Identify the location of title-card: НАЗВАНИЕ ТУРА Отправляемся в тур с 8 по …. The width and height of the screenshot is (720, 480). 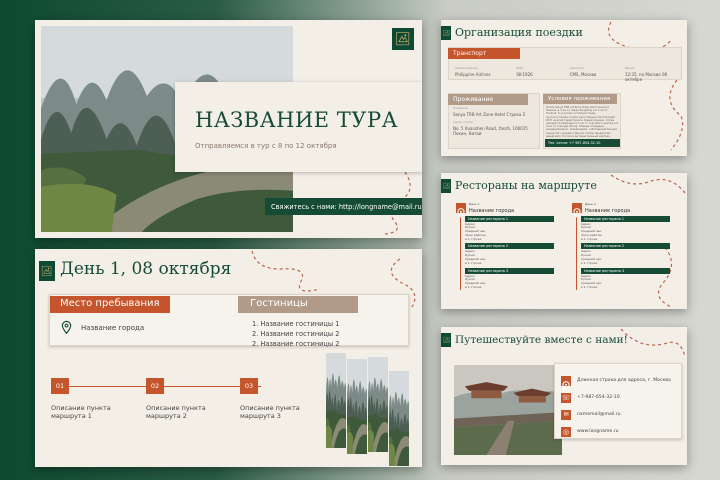
(298, 127).